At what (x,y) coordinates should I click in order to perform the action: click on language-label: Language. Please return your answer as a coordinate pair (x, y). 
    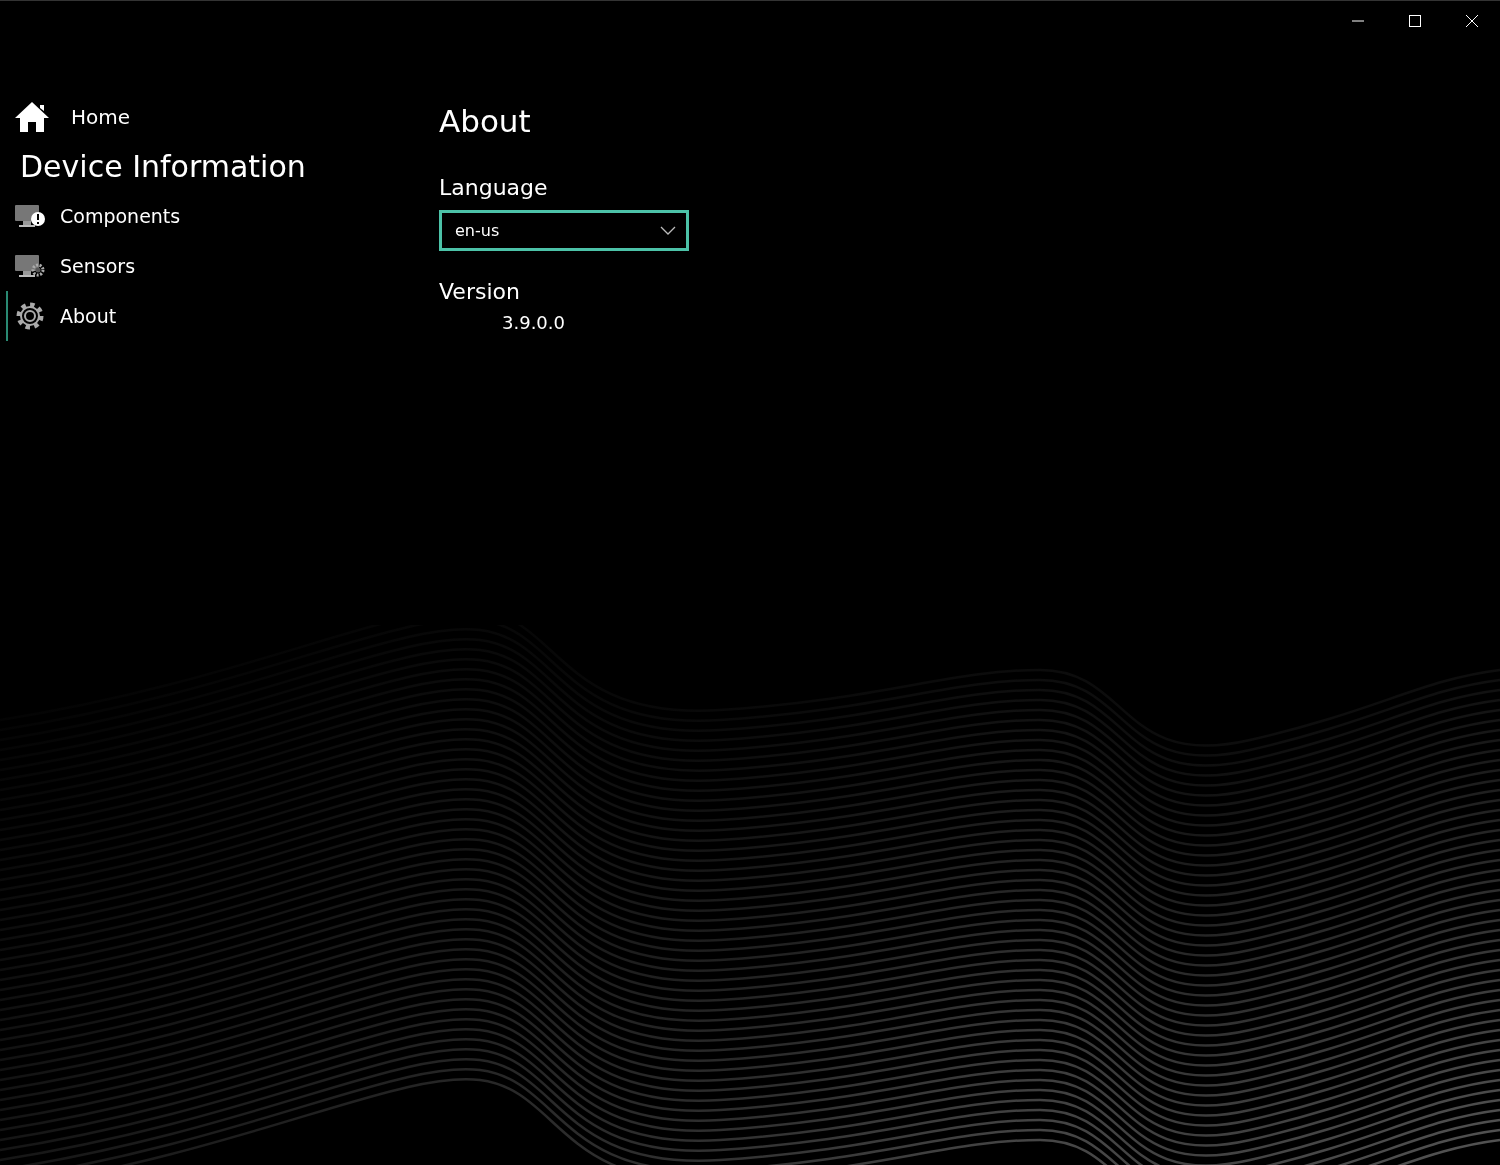
    Looking at the image, I should click on (494, 187).